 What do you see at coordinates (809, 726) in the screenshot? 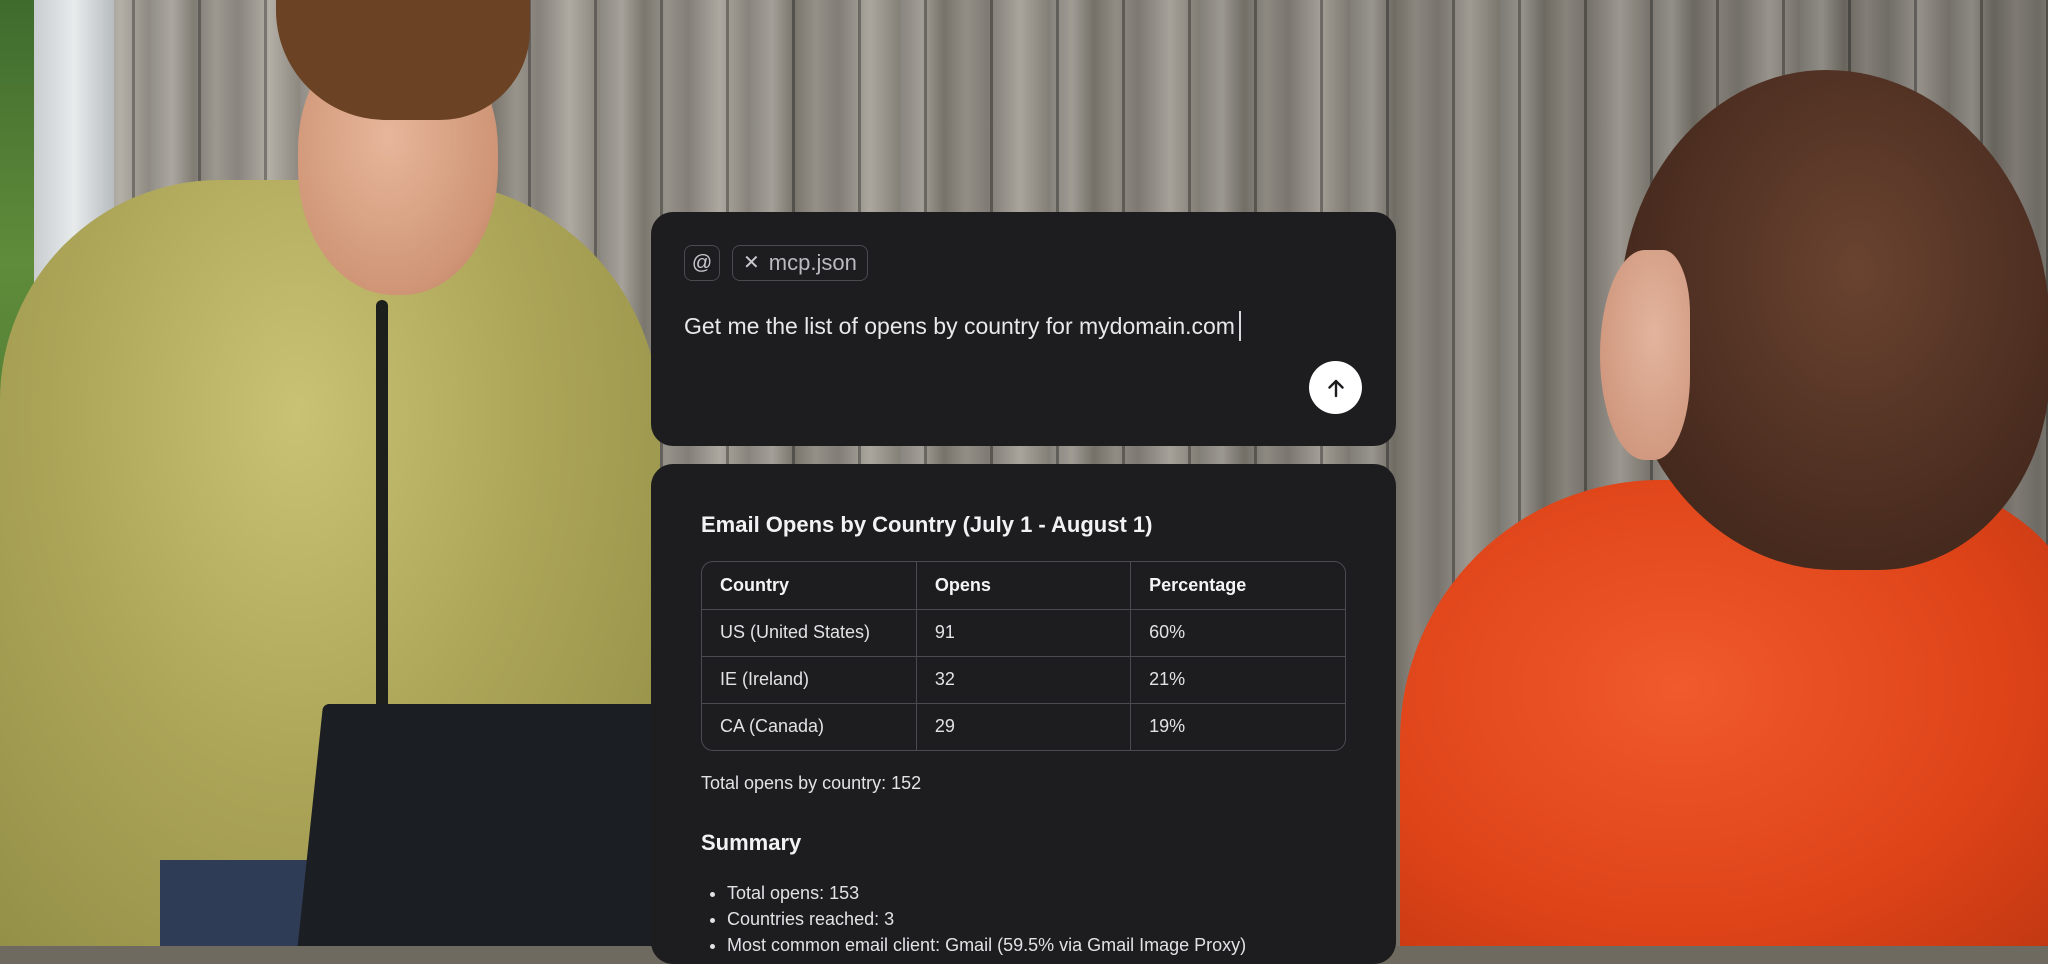
I see `table-cell: CA (Canada)` at bounding box center [809, 726].